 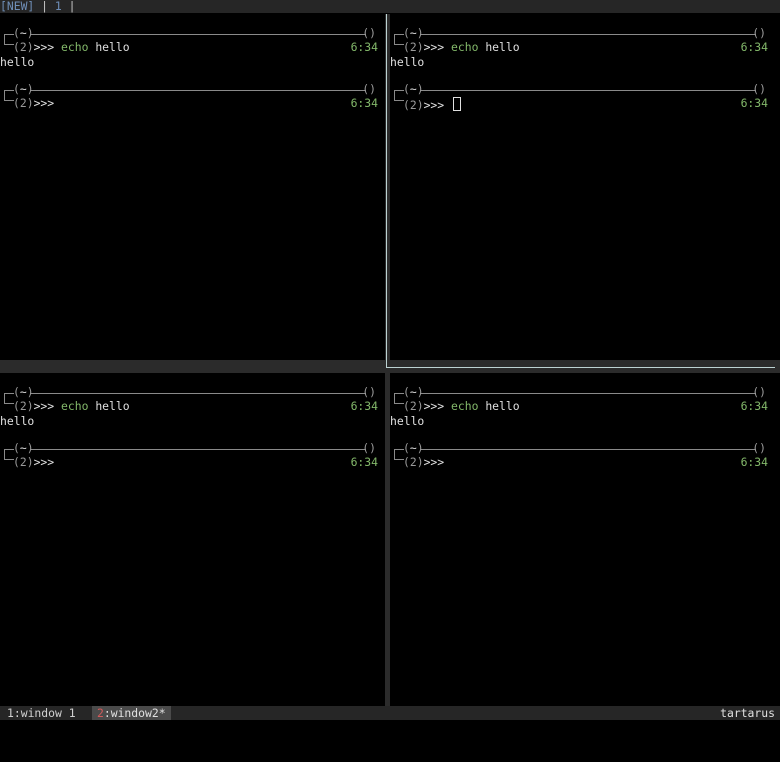 What do you see at coordinates (17, 6) in the screenshot?
I see `new-tag: [NEW]` at bounding box center [17, 6].